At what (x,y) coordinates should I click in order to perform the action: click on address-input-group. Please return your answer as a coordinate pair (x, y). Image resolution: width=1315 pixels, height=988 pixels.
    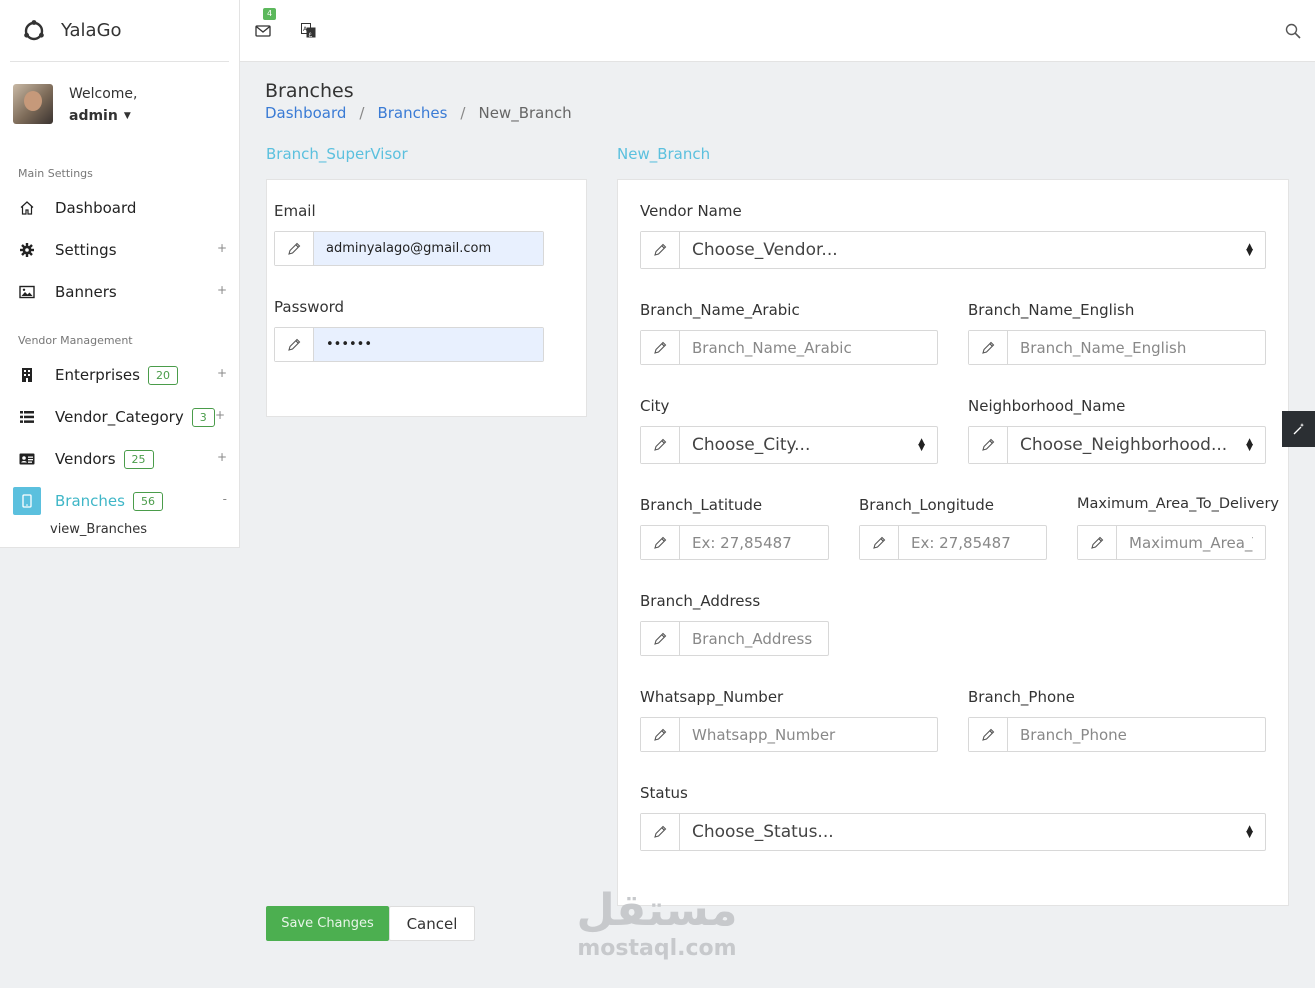
    Looking at the image, I should click on (734, 638).